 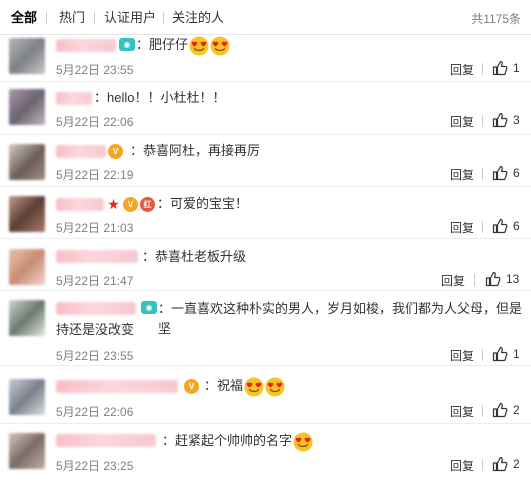 What do you see at coordinates (72, 18) in the screenshot?
I see `tab-hot: 热门` at bounding box center [72, 18].